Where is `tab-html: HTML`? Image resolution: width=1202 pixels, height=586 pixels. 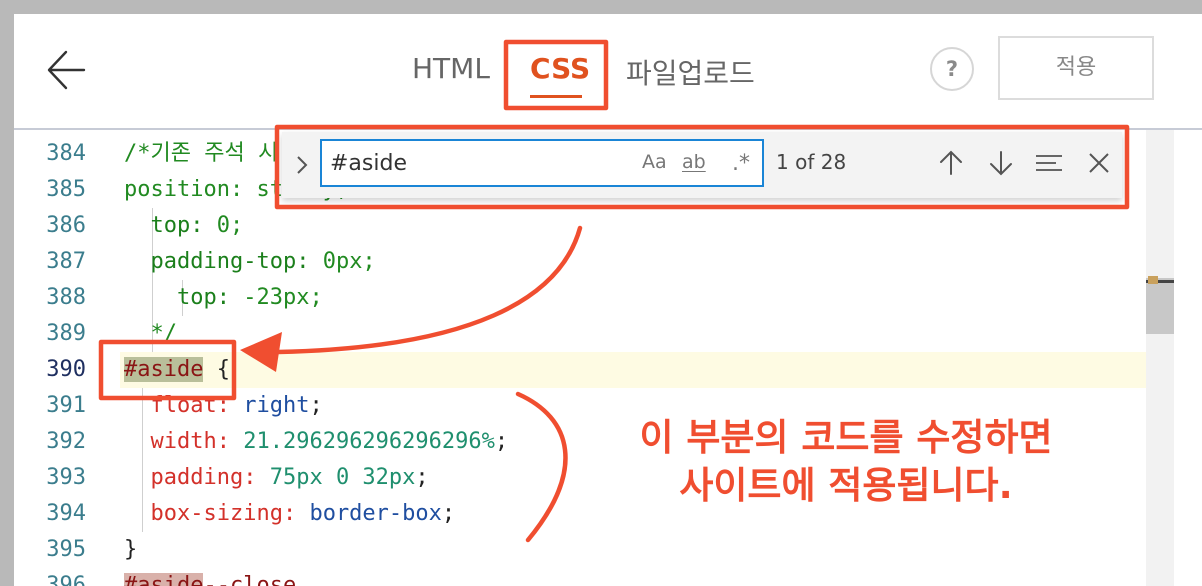 tab-html: HTML is located at coordinates (451, 68).